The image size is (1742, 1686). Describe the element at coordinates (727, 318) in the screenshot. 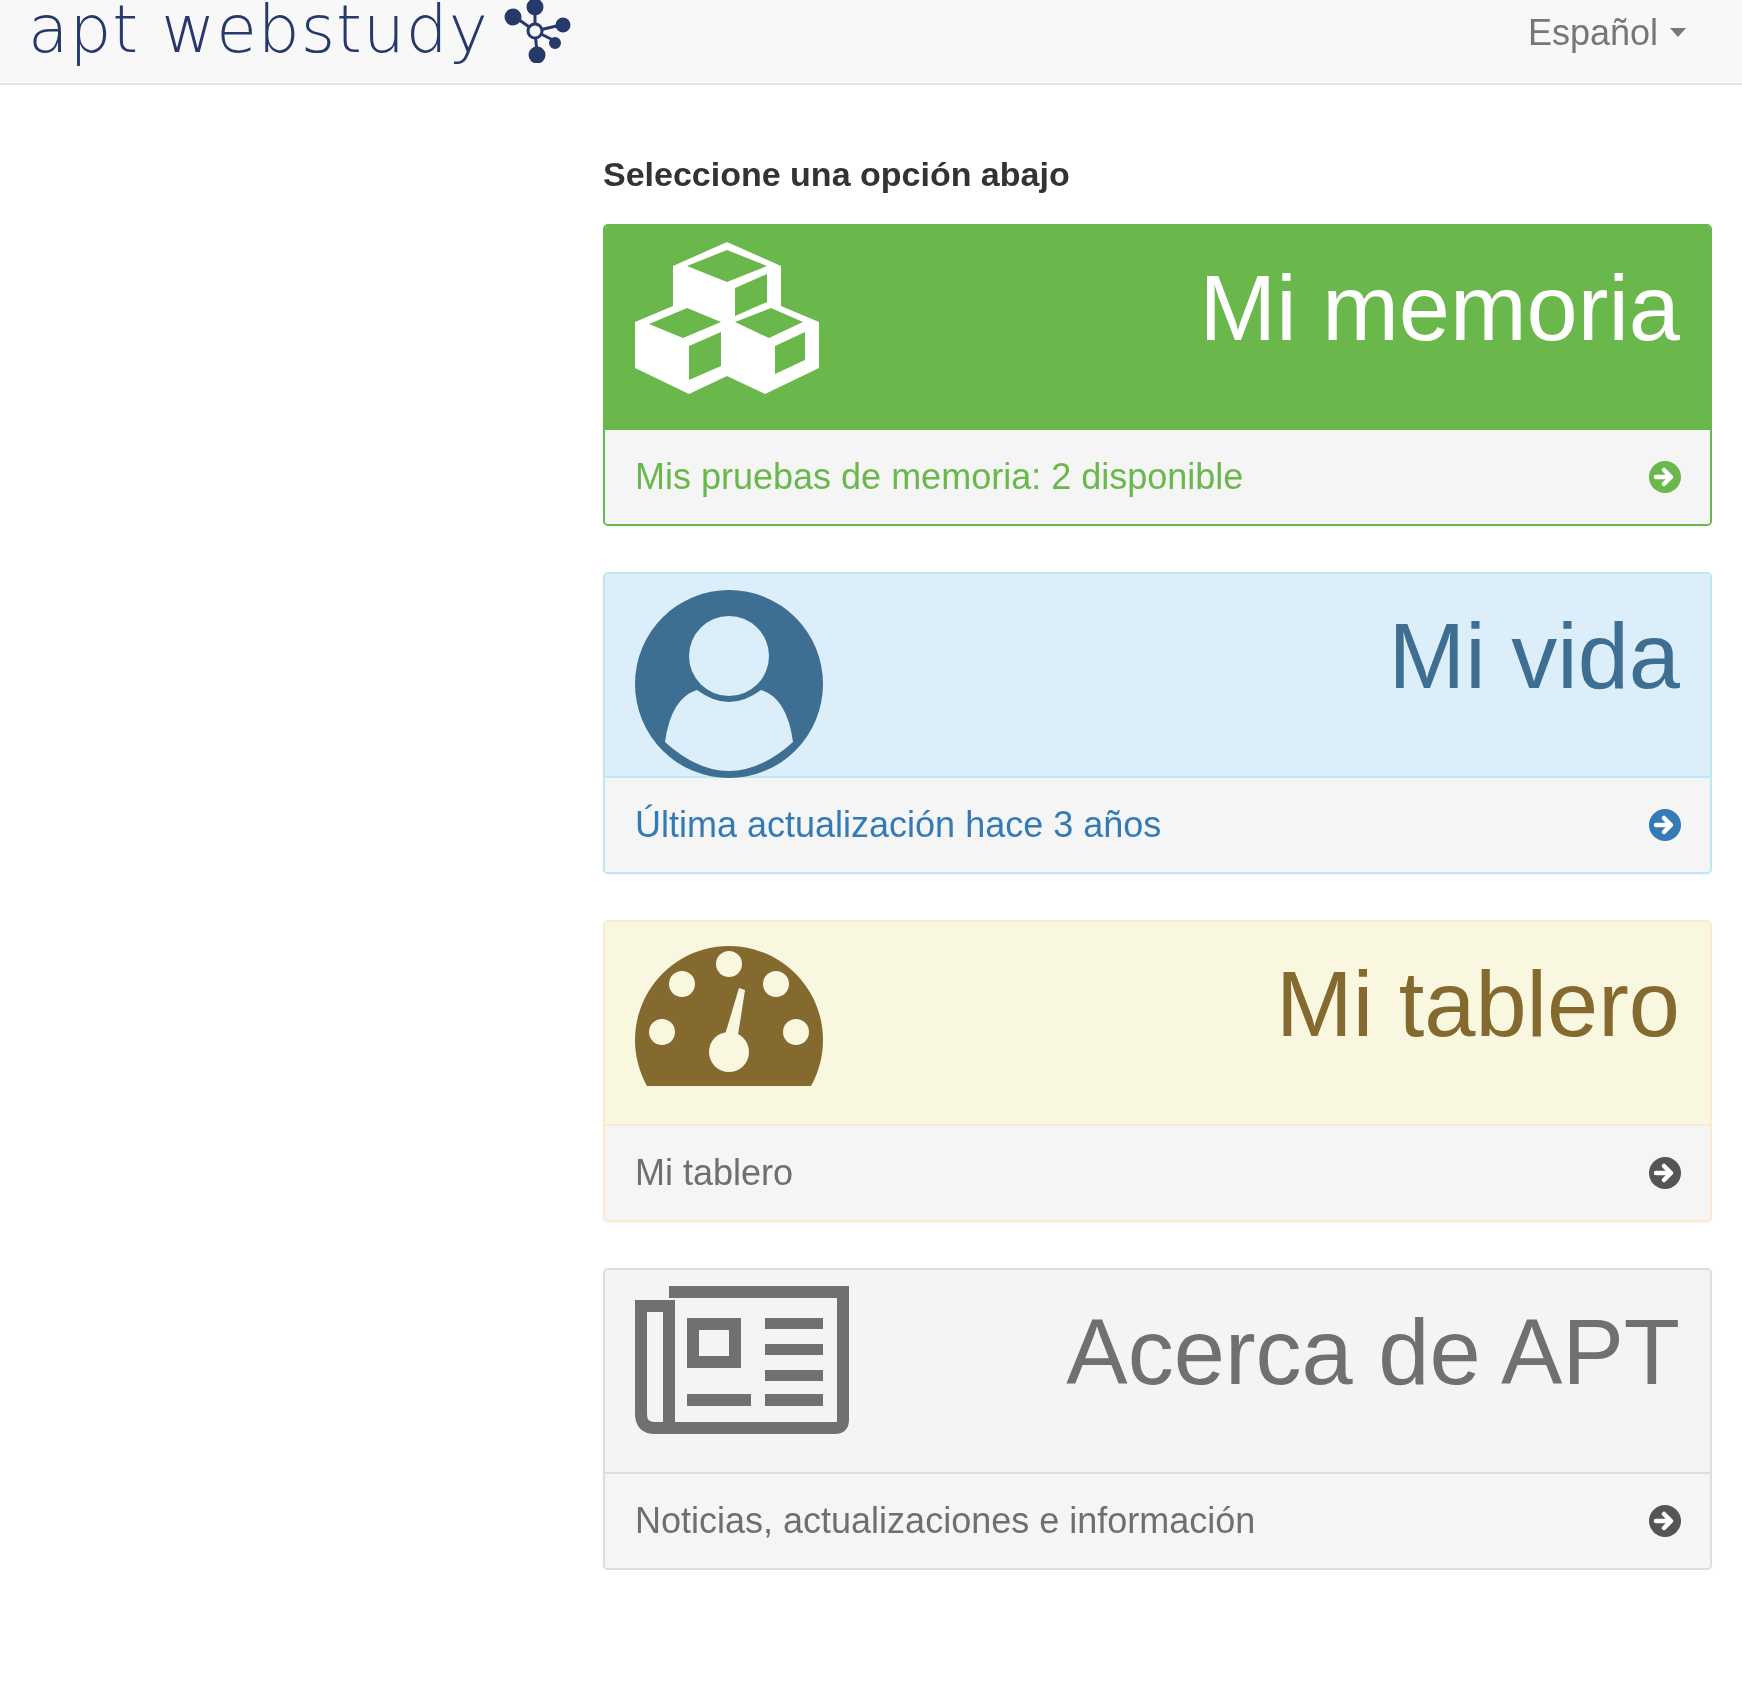

I see `cubes-icon` at that location.